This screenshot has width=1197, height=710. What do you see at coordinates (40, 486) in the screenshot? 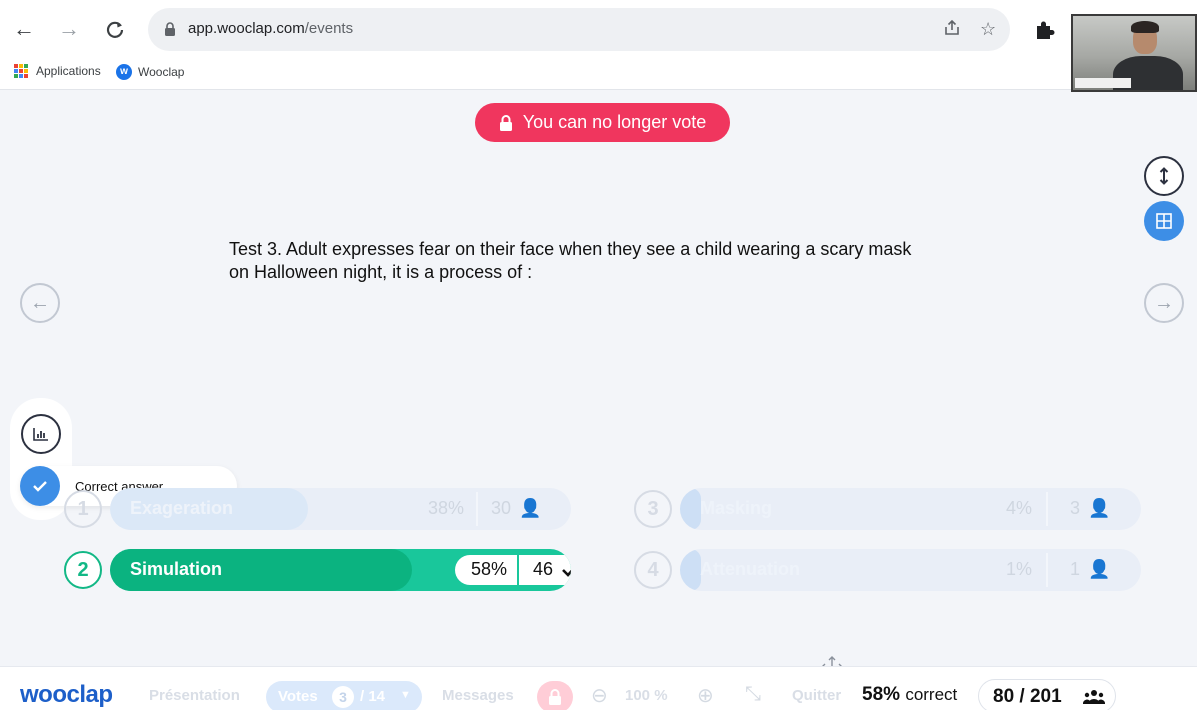
I see `check-icon` at bounding box center [40, 486].